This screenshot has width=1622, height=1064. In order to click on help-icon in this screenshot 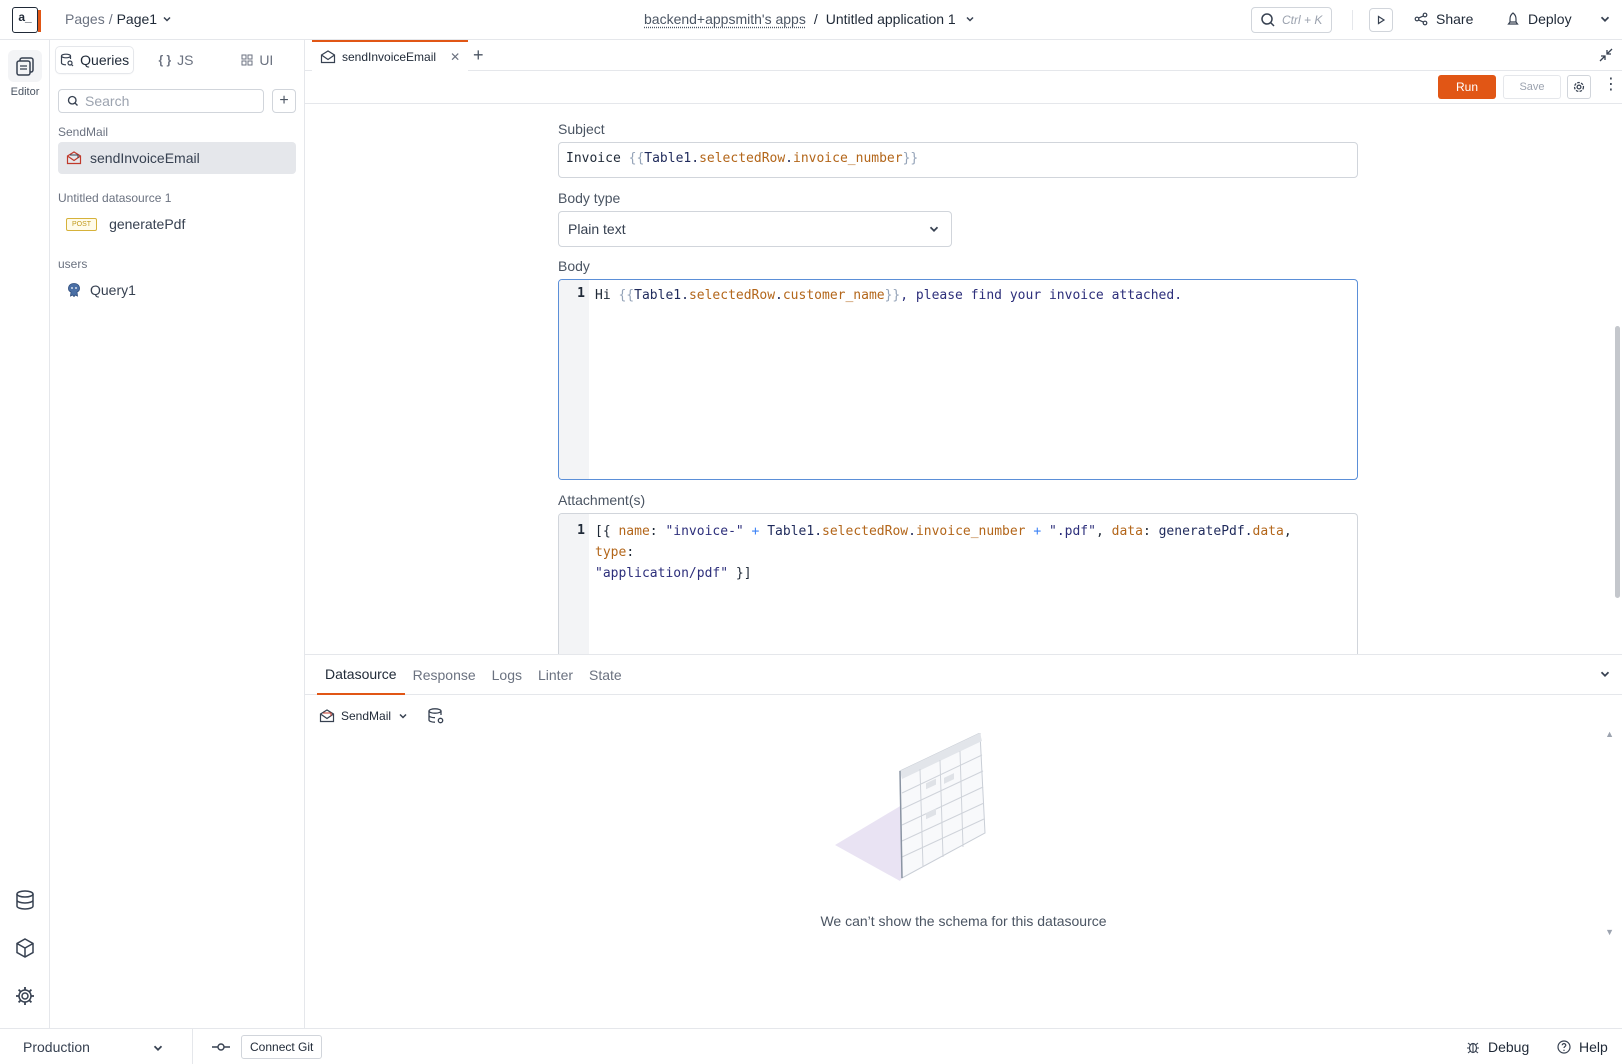, I will do `click(1564, 1047)`.